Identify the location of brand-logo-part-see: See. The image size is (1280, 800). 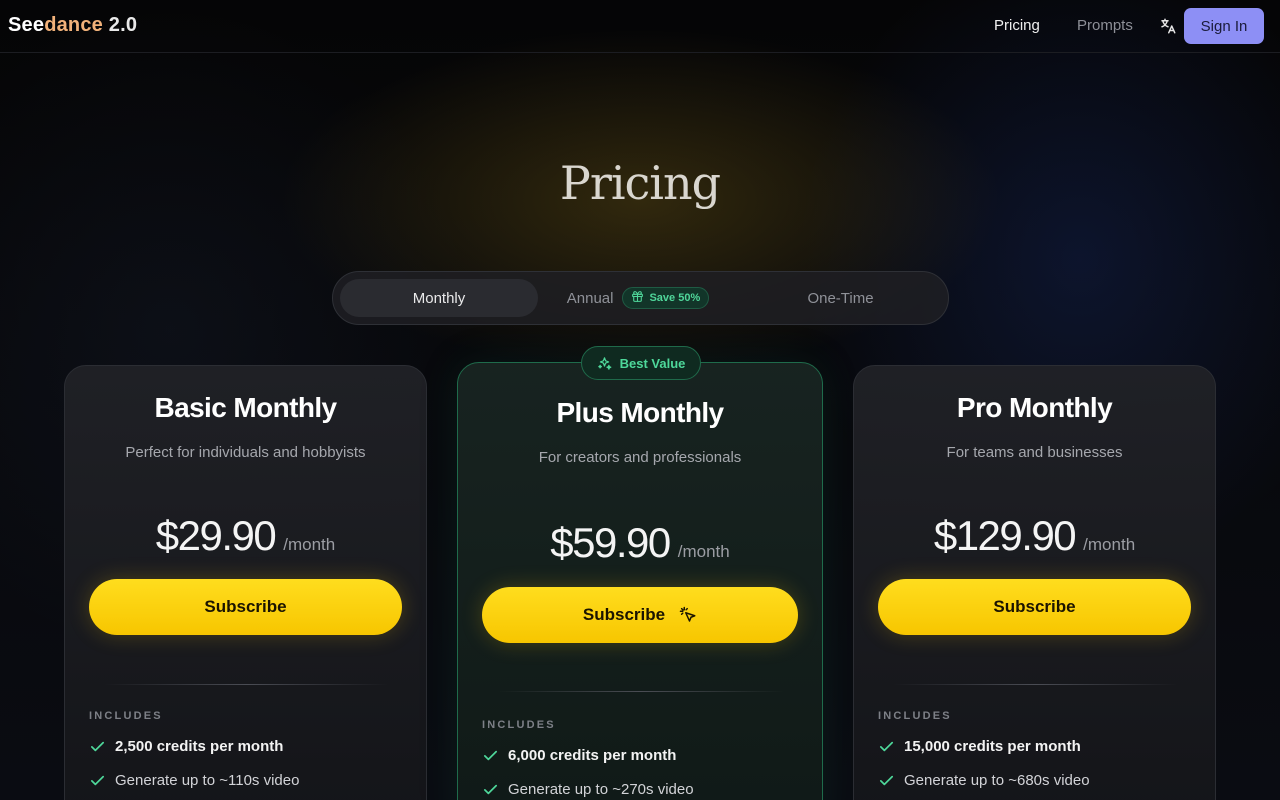
(26, 25).